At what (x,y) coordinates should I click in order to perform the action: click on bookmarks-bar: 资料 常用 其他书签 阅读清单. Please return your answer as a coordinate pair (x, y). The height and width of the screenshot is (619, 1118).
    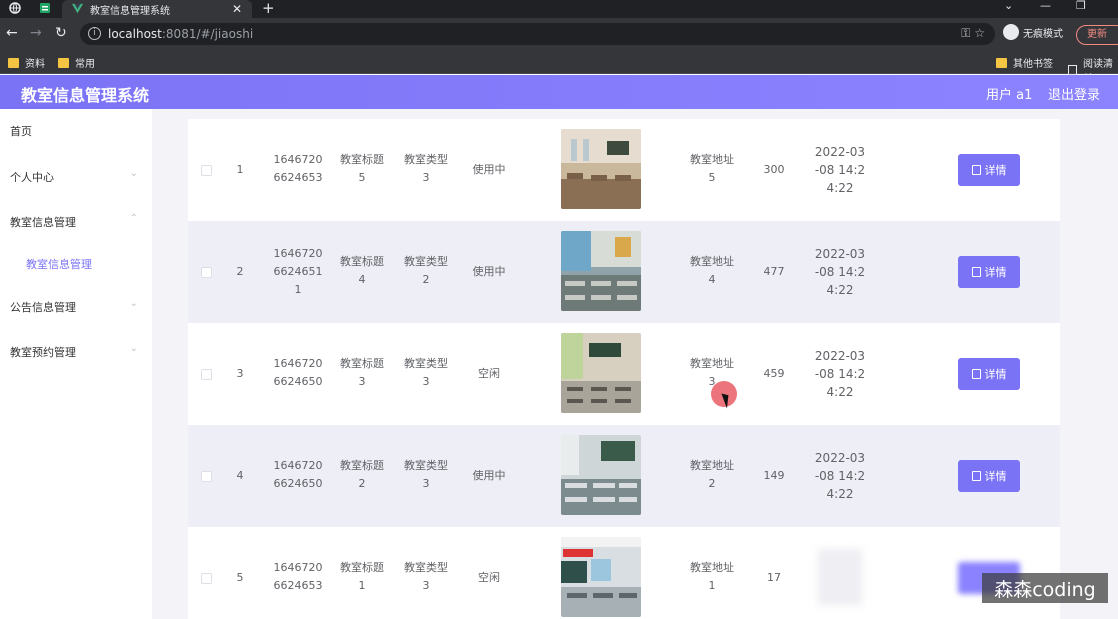
    Looking at the image, I should click on (559, 67).